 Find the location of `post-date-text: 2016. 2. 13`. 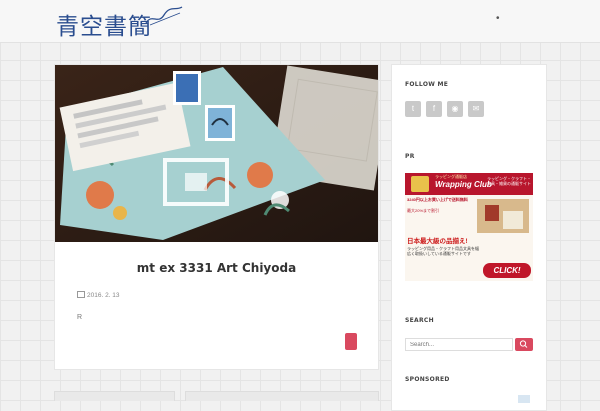

post-date-text: 2016. 2. 13 is located at coordinates (103, 295).